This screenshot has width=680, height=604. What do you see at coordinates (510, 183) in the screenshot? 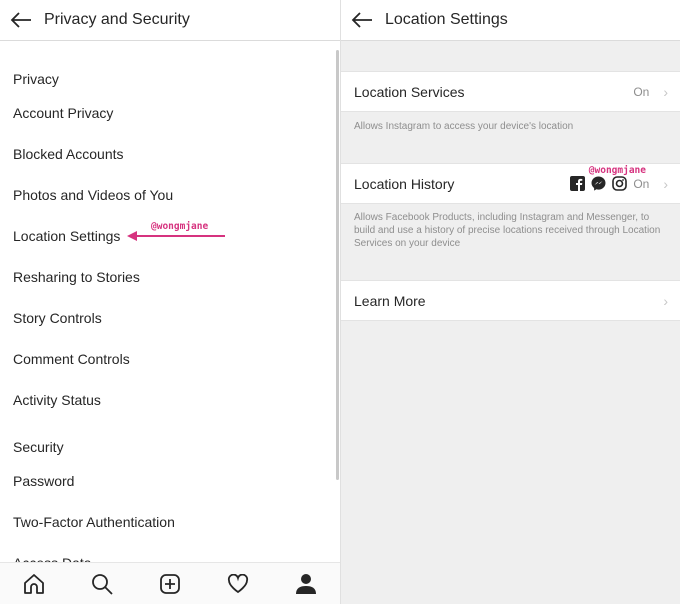
I see `location-history-row: Location History @wongmjane On ›` at bounding box center [510, 183].